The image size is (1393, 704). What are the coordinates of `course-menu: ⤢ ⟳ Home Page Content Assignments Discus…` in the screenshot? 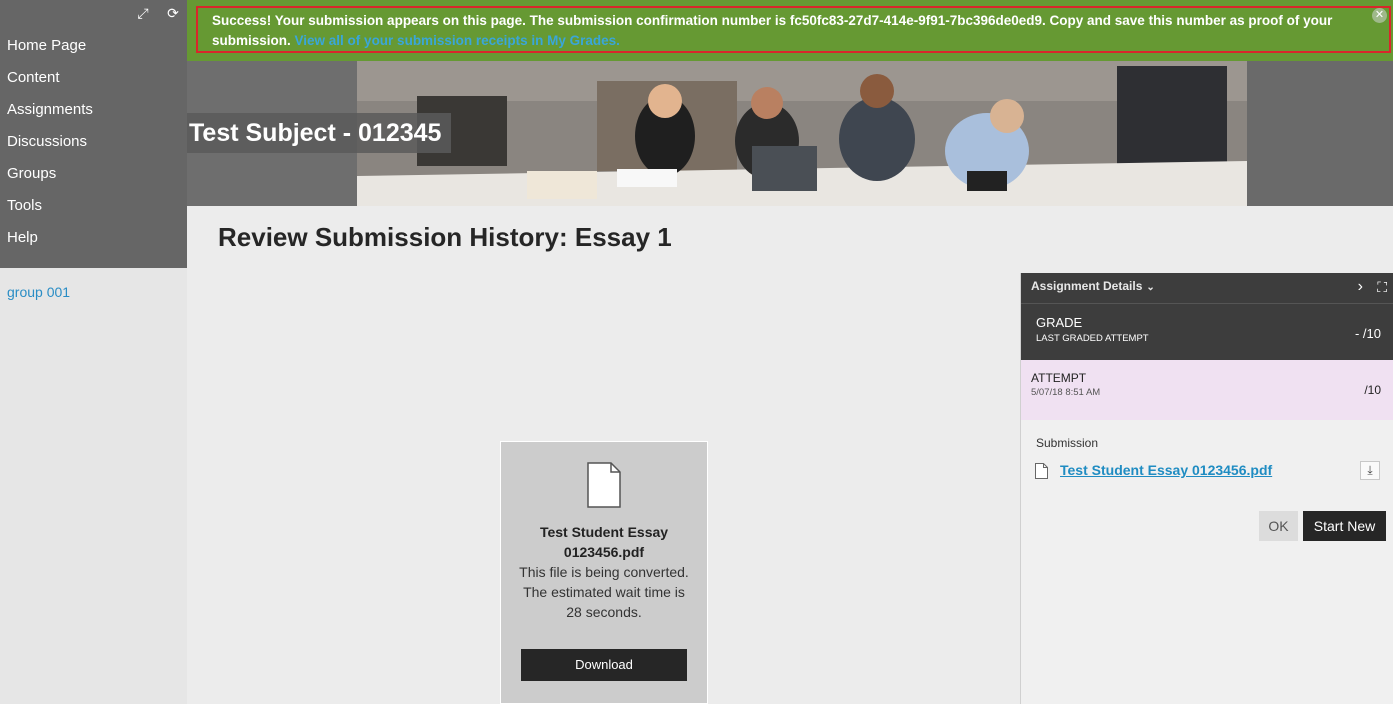 It's located at (93, 134).